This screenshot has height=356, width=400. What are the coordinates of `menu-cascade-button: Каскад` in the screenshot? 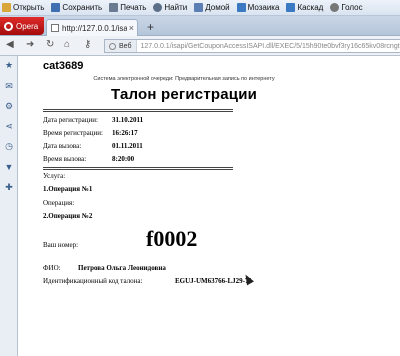 It's located at (304, 8).